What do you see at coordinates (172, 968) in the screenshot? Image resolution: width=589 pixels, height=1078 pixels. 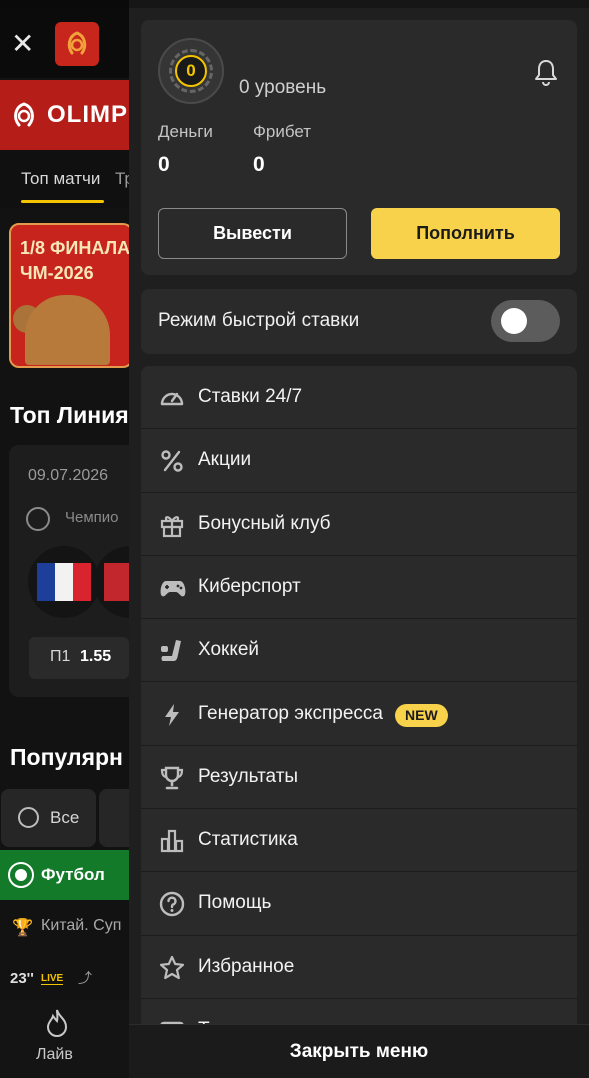 I see `star-icon` at bounding box center [172, 968].